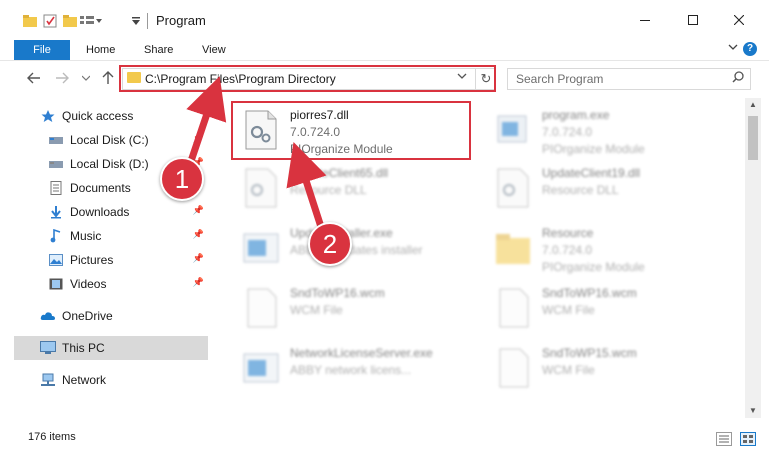 This screenshot has height=467, width=769. What do you see at coordinates (589, 353) in the screenshot?
I see `file-name: SndToWP15.wcm` at bounding box center [589, 353].